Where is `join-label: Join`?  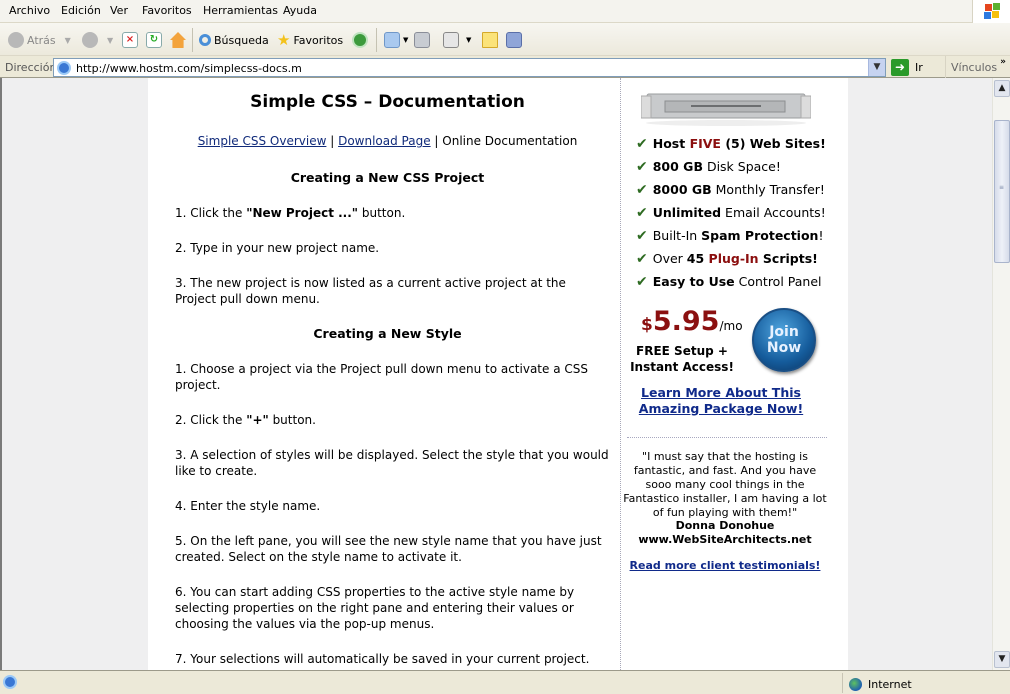
join-label: Join is located at coordinates (784, 332).